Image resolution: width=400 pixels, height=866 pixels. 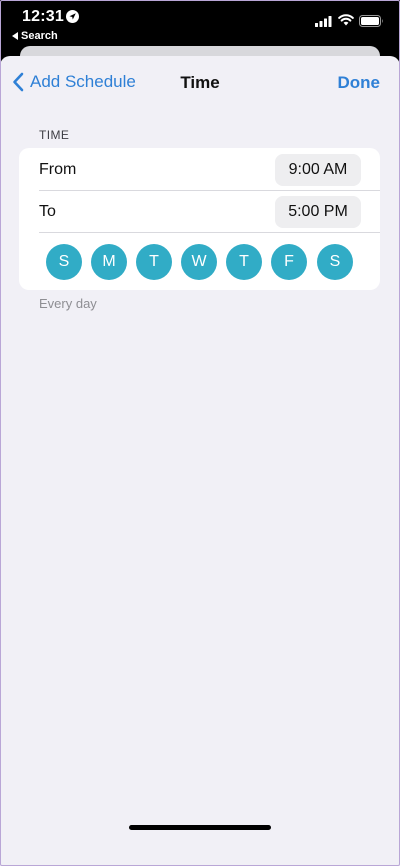 What do you see at coordinates (318, 170) in the screenshot?
I see `from-time-picker: 9:00 AM` at bounding box center [318, 170].